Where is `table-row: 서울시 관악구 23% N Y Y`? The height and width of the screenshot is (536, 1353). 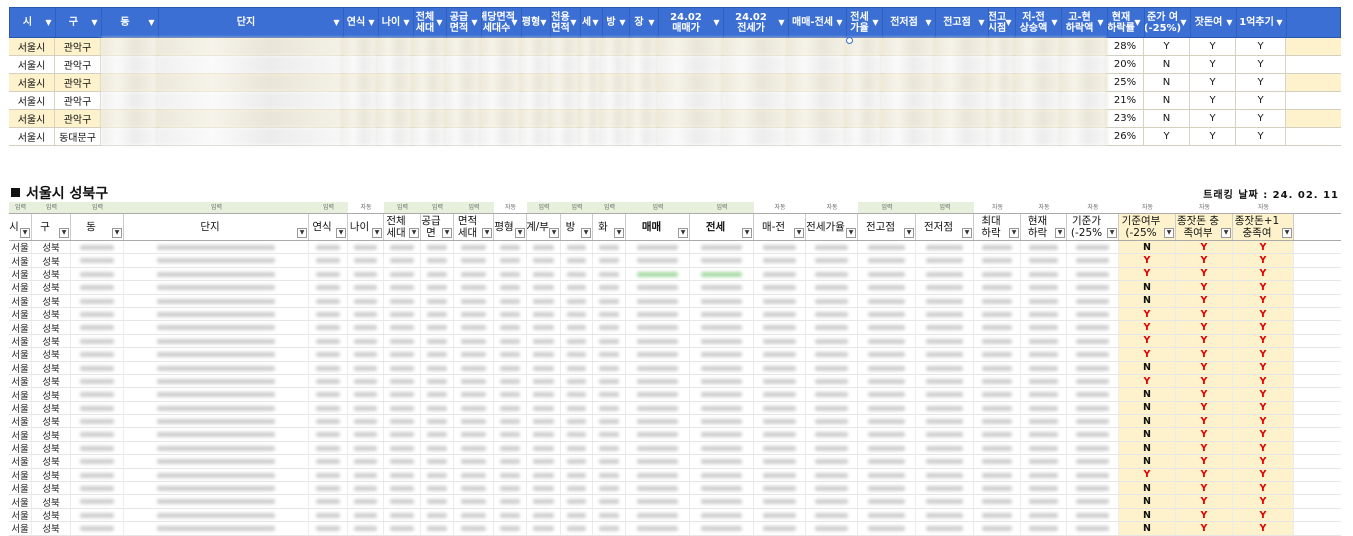
table-row: 서울시 관악구 23% N Y Y is located at coordinates (675, 119).